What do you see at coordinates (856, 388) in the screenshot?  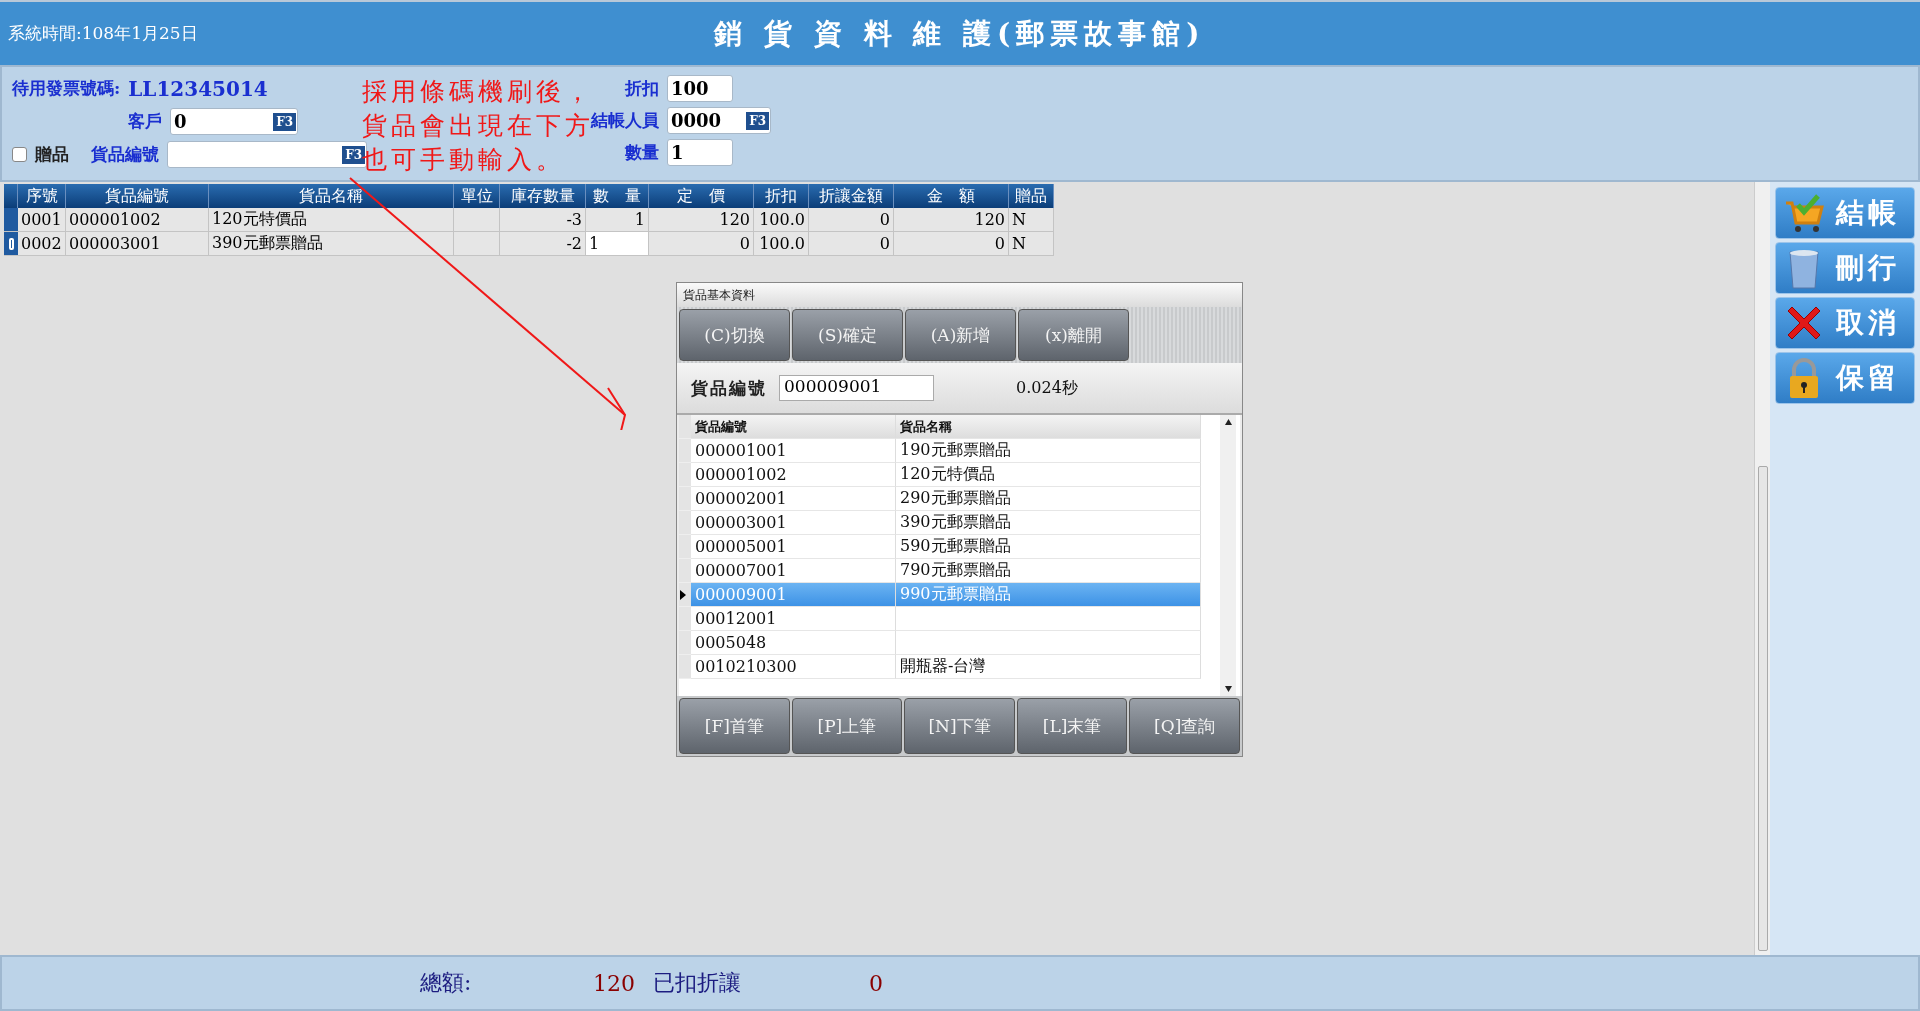 I see `search-field: 000009001` at bounding box center [856, 388].